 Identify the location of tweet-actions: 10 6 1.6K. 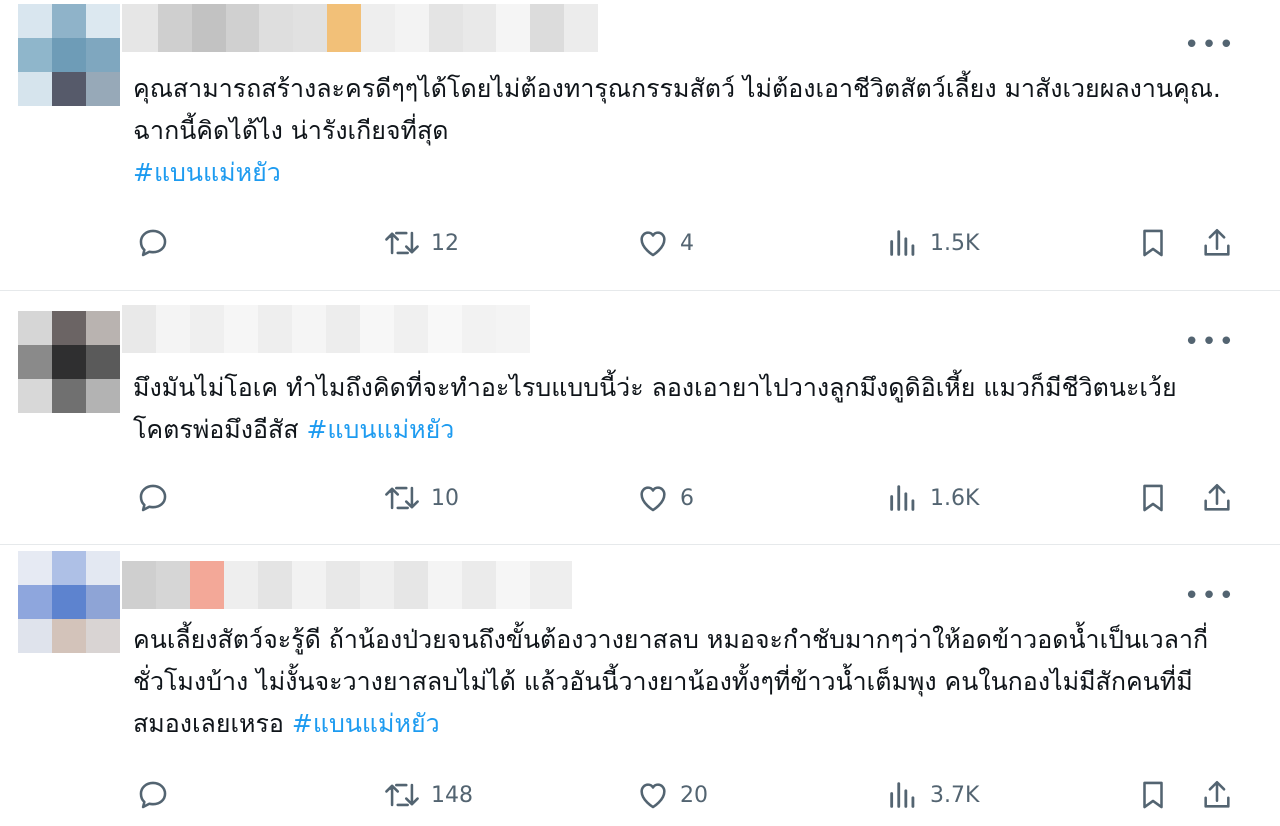
(640, 498).